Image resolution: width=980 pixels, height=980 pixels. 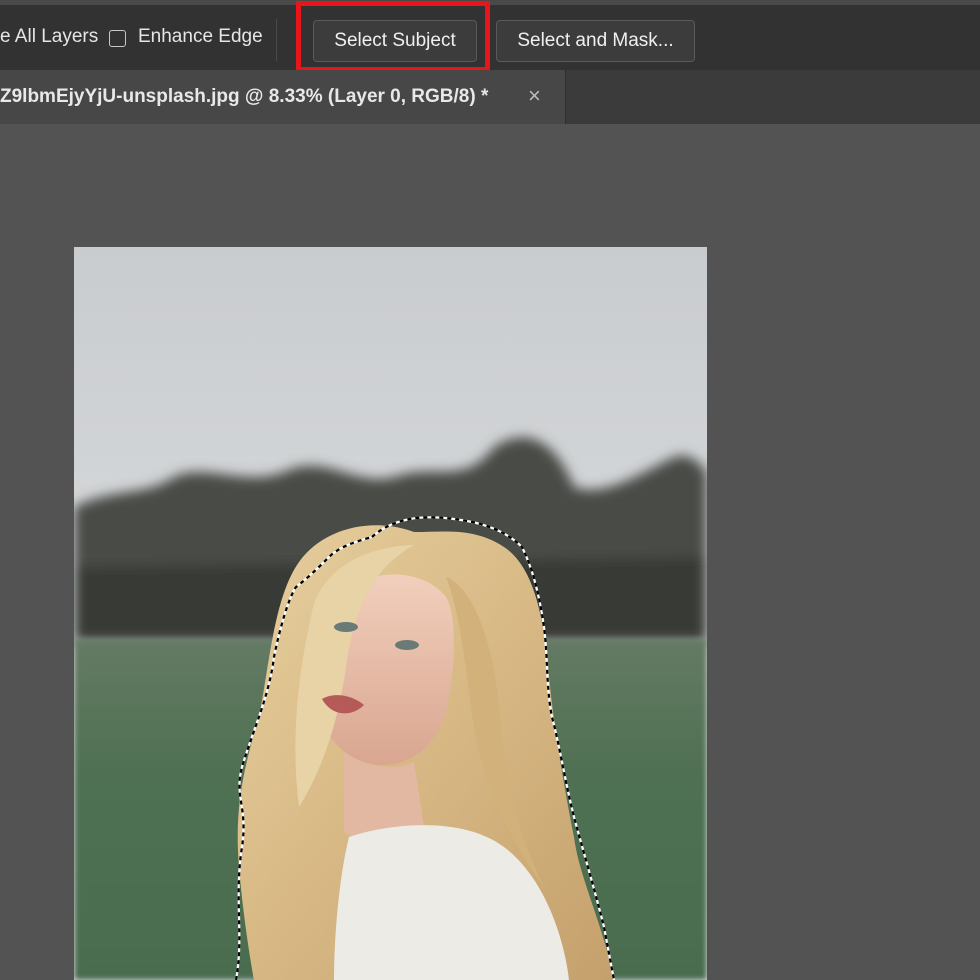 I want to click on enhance-edge-checkbox-icon, so click(x=117, y=38).